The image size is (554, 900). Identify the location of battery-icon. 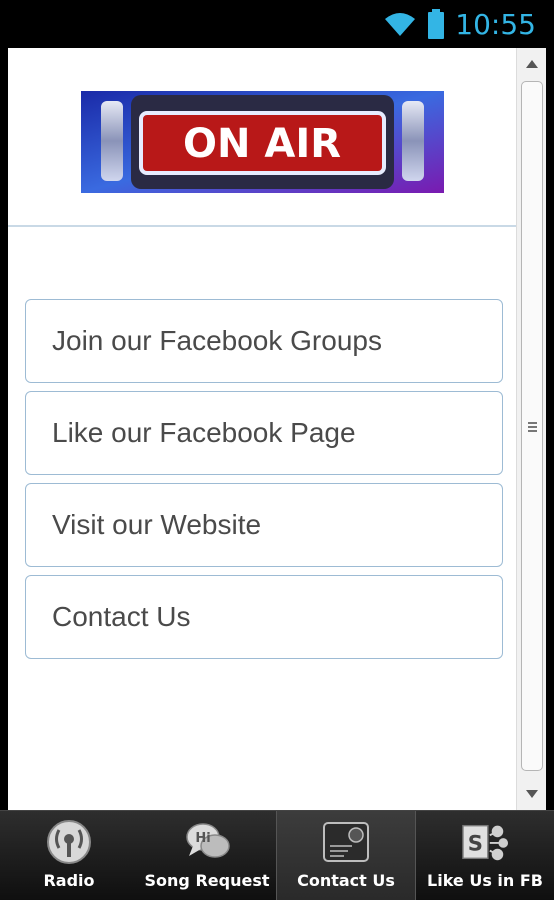
(436, 24).